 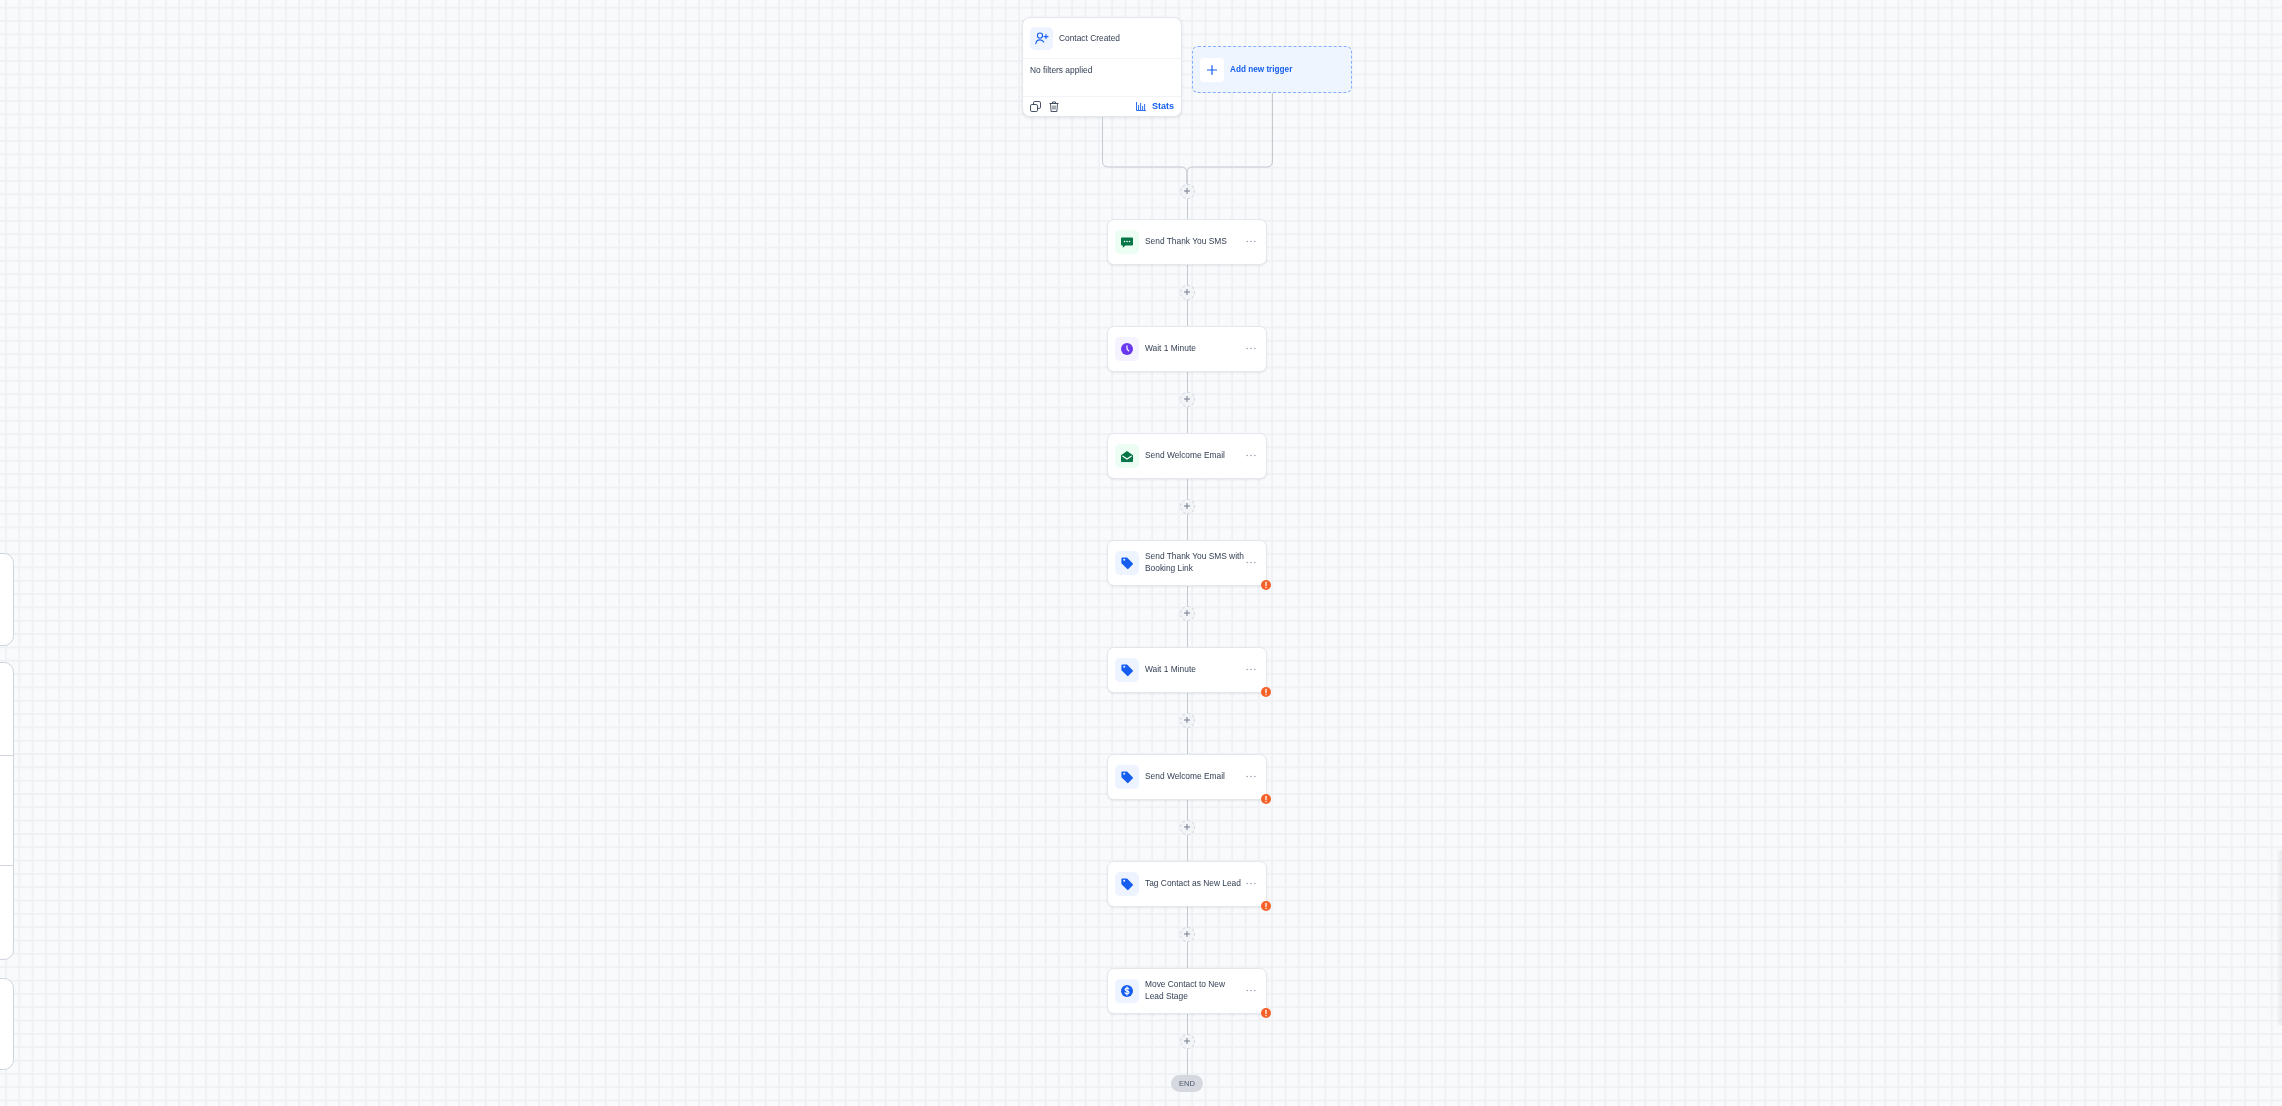 I want to click on node-title: Move Contact to New Lead Stage, so click(x=1186, y=990).